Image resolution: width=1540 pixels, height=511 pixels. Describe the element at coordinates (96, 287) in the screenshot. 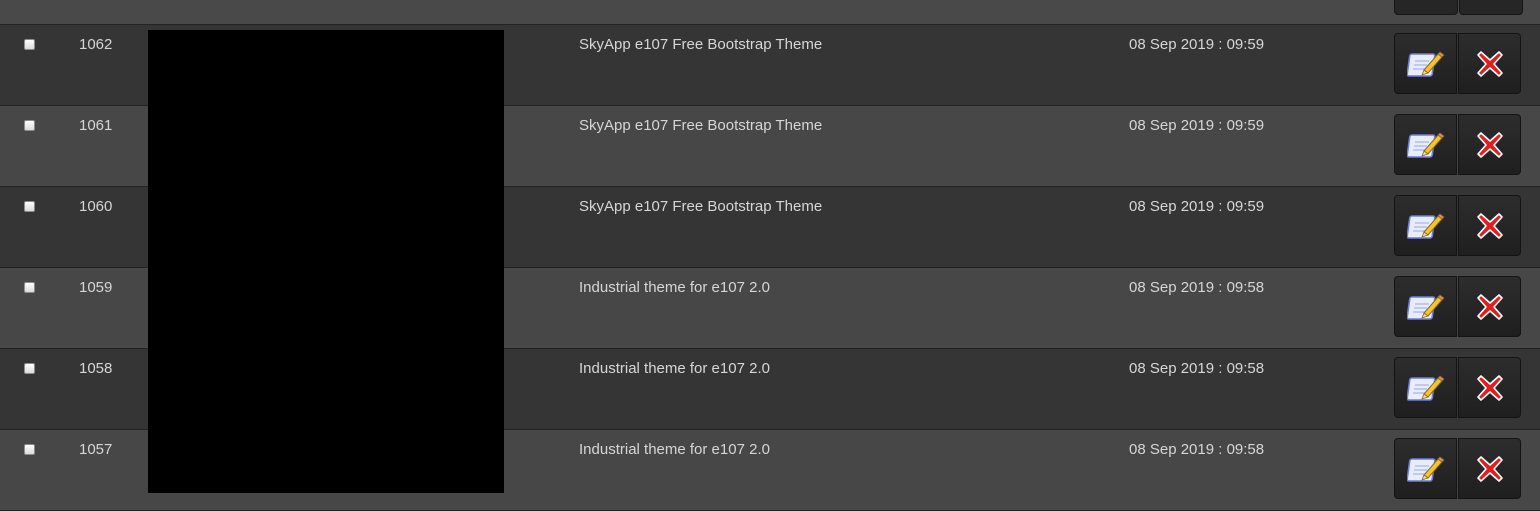

I see `row-id: 1059` at that location.